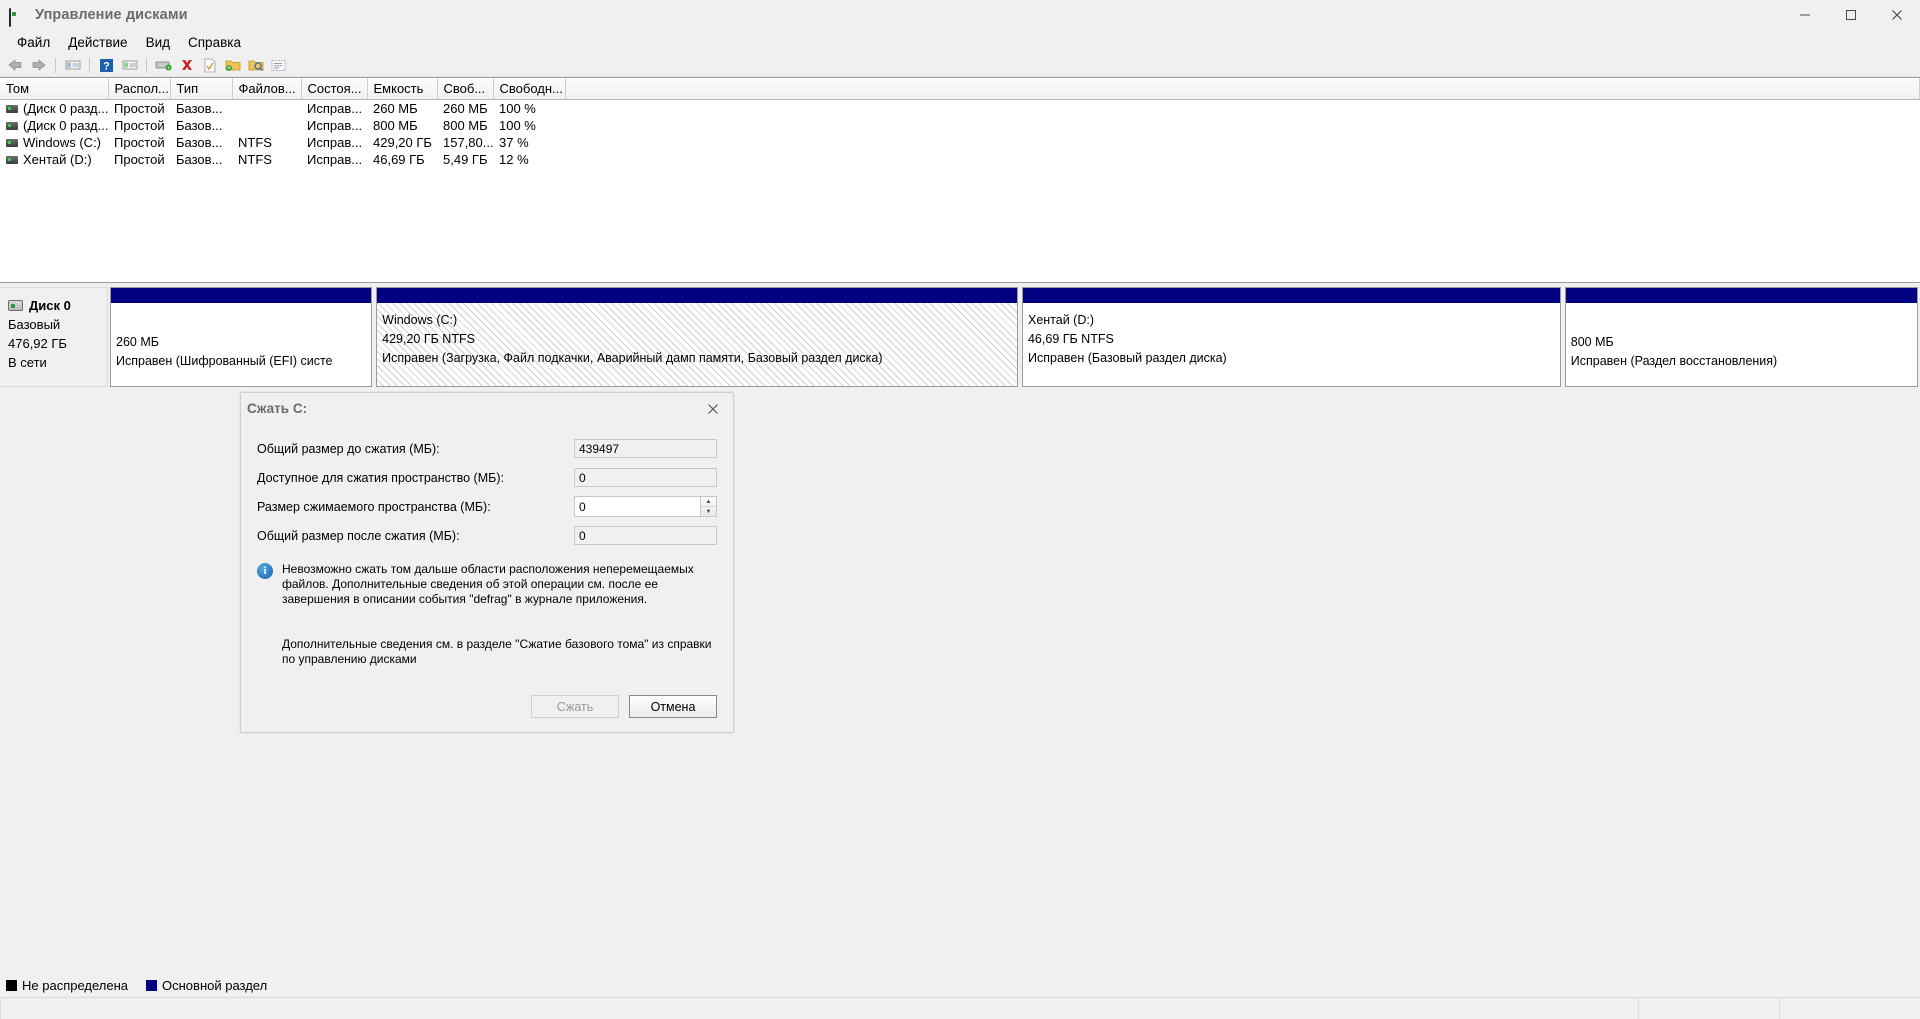  Describe the element at coordinates (72, 65) in the screenshot. I see `show-hide-console-tree-icon` at that location.